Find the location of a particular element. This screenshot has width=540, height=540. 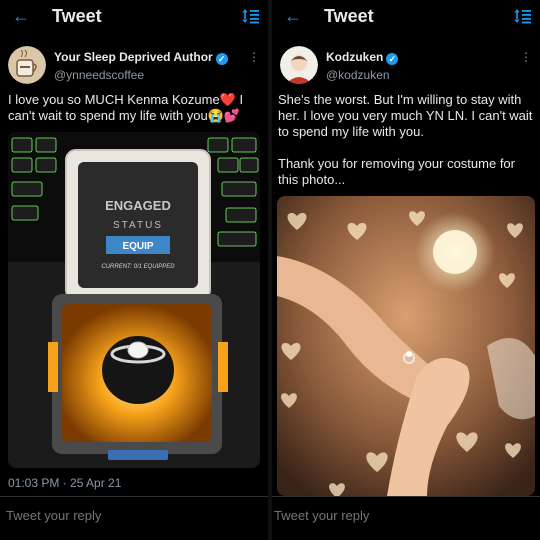

author-handle: @ynneedscoffee is located at coordinates (99, 75).